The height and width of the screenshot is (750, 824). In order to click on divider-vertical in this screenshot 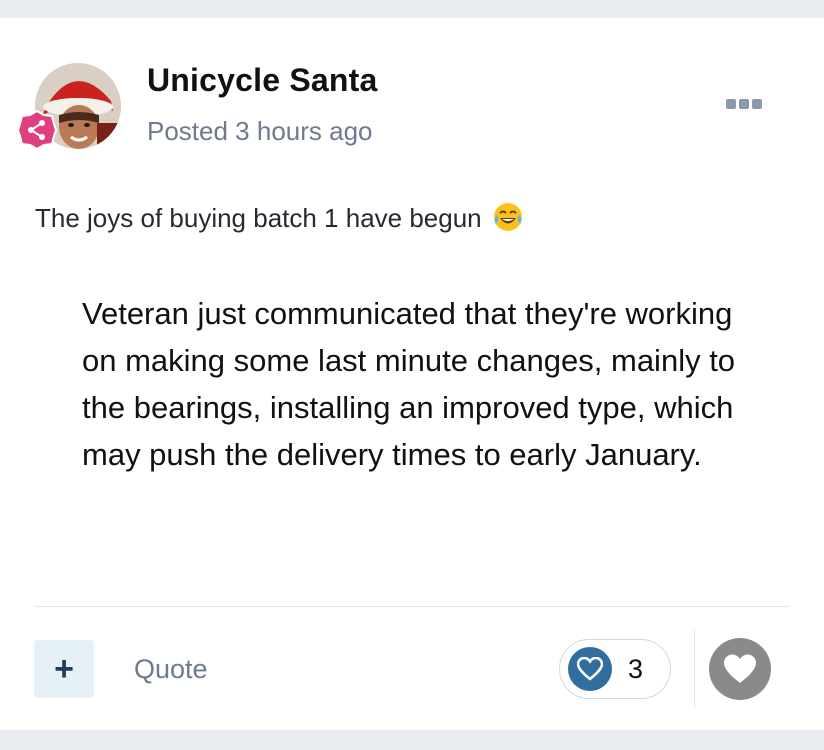, I will do `click(694, 669)`.